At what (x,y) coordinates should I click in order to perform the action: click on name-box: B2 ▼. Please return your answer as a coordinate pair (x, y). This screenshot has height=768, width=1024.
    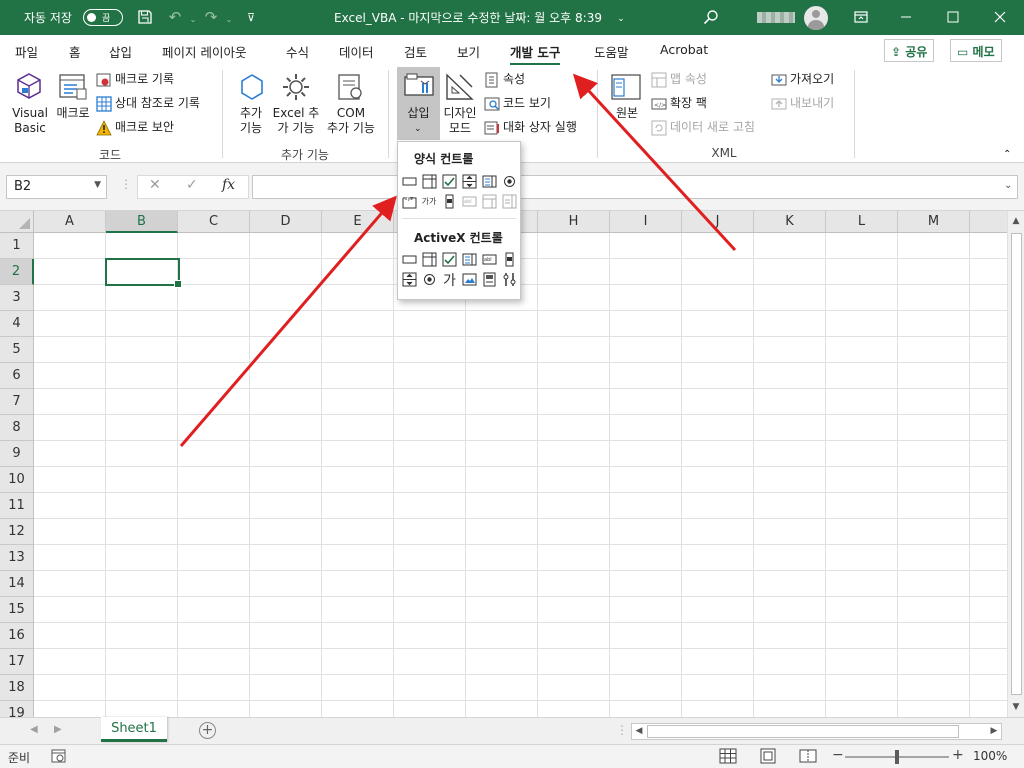
    Looking at the image, I should click on (56, 187).